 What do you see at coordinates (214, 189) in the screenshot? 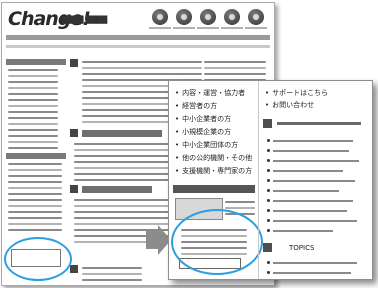
I see `section-heading-bar` at bounding box center [214, 189].